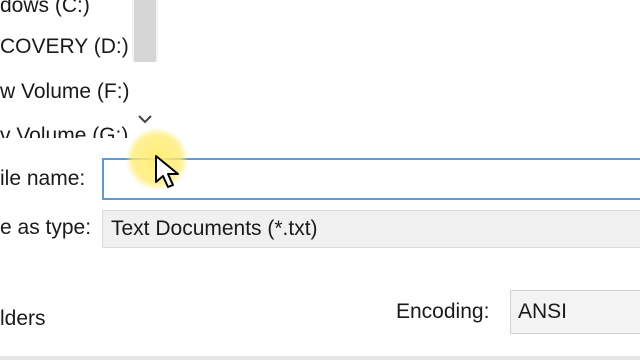 Image resolution: width=640 pixels, height=360 pixels. What do you see at coordinates (443, 311) in the screenshot?
I see `encoding-label: Encoding:` at bounding box center [443, 311].